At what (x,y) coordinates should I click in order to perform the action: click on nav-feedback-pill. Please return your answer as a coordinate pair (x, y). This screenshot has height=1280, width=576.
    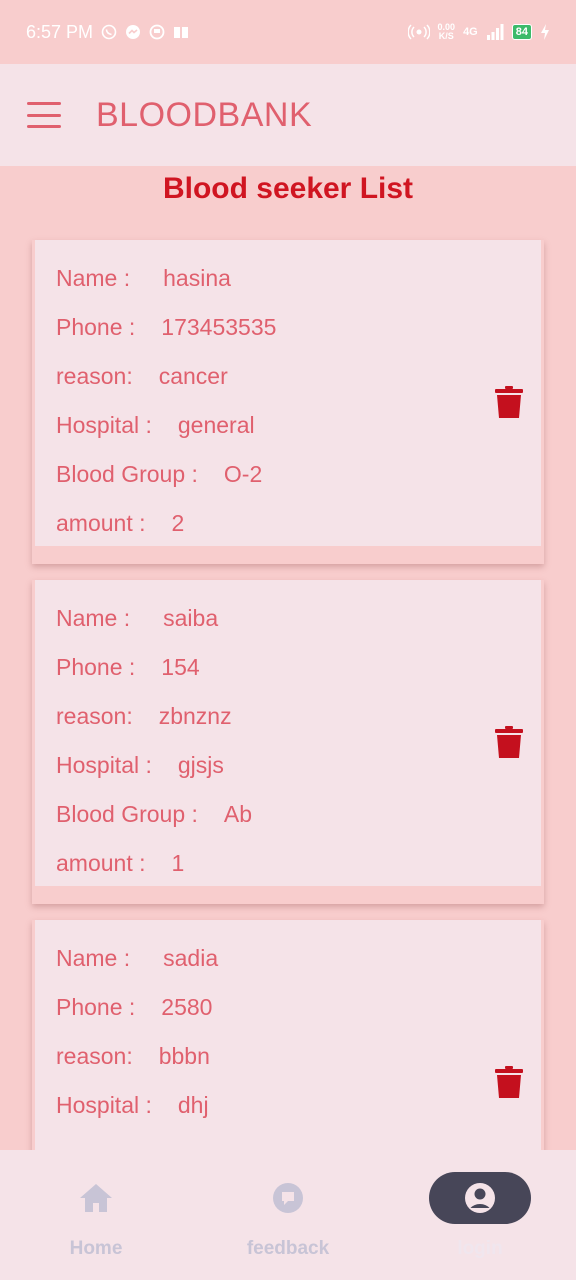
    Looking at the image, I should click on (288, 1198).